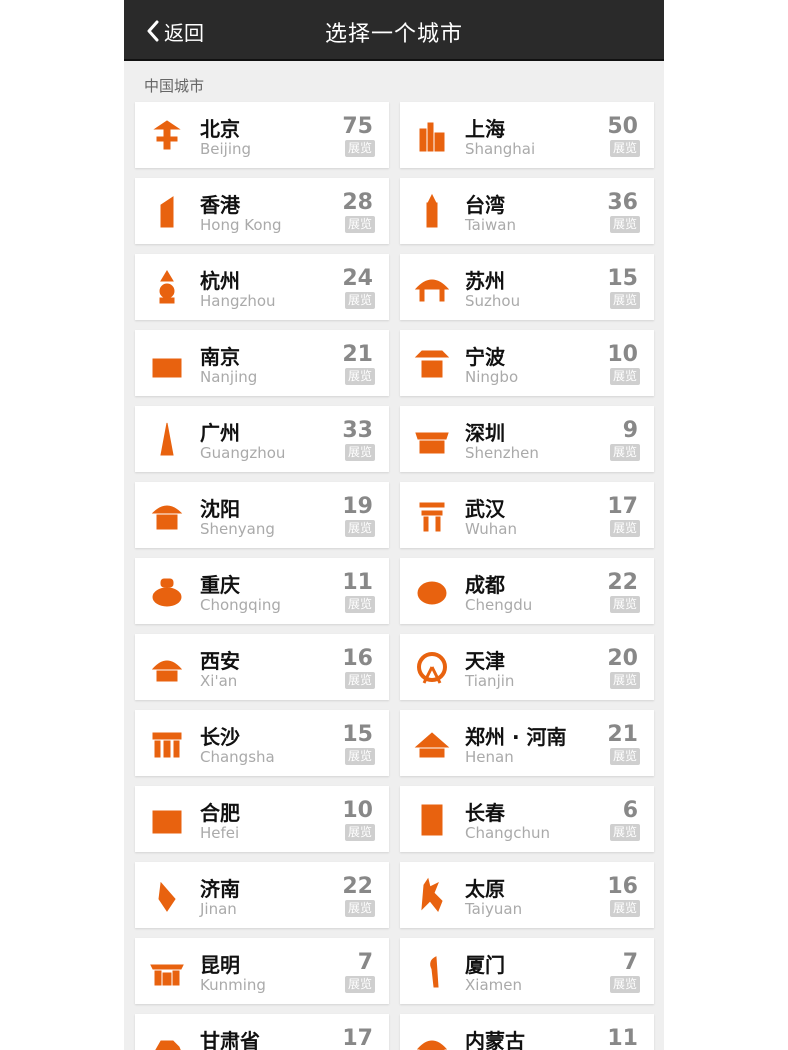 This screenshot has height=1050, width=788. Describe the element at coordinates (485, 585) in the screenshot. I see `city-name: 成都` at that location.